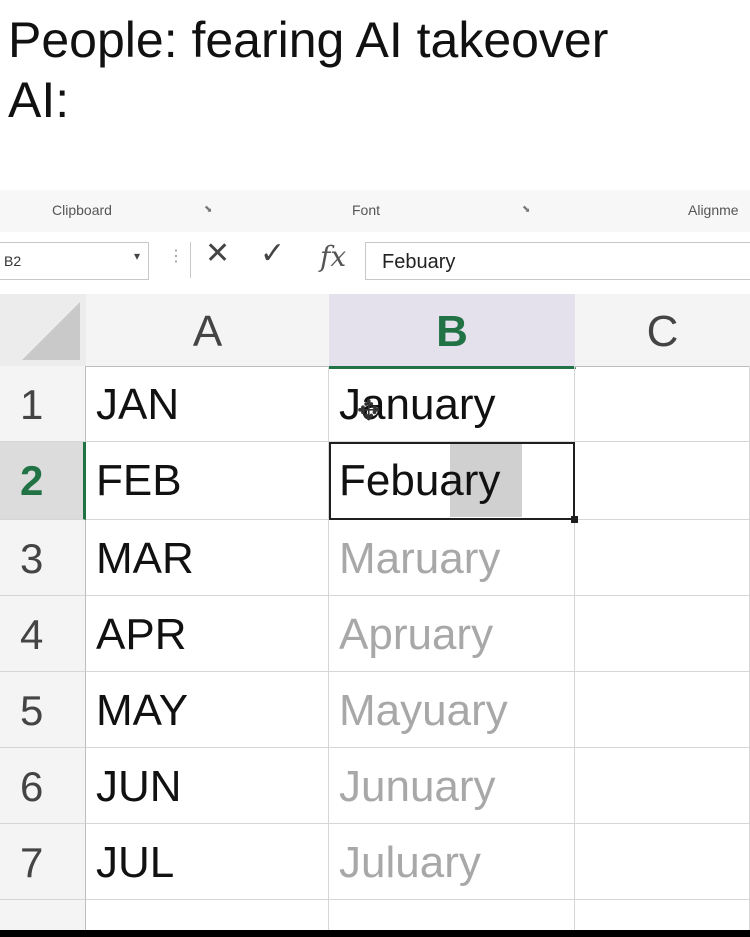  I want to click on formula-divider, so click(190, 260).